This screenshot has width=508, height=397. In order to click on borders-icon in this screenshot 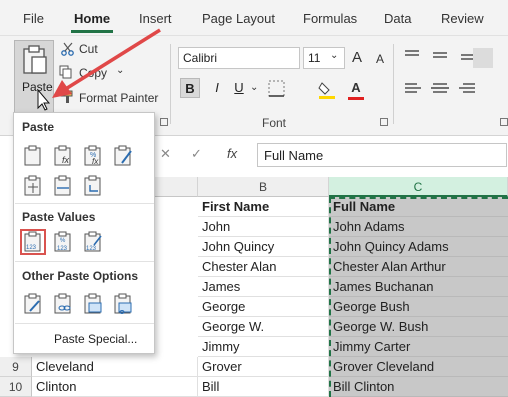, I will do `click(277, 89)`.